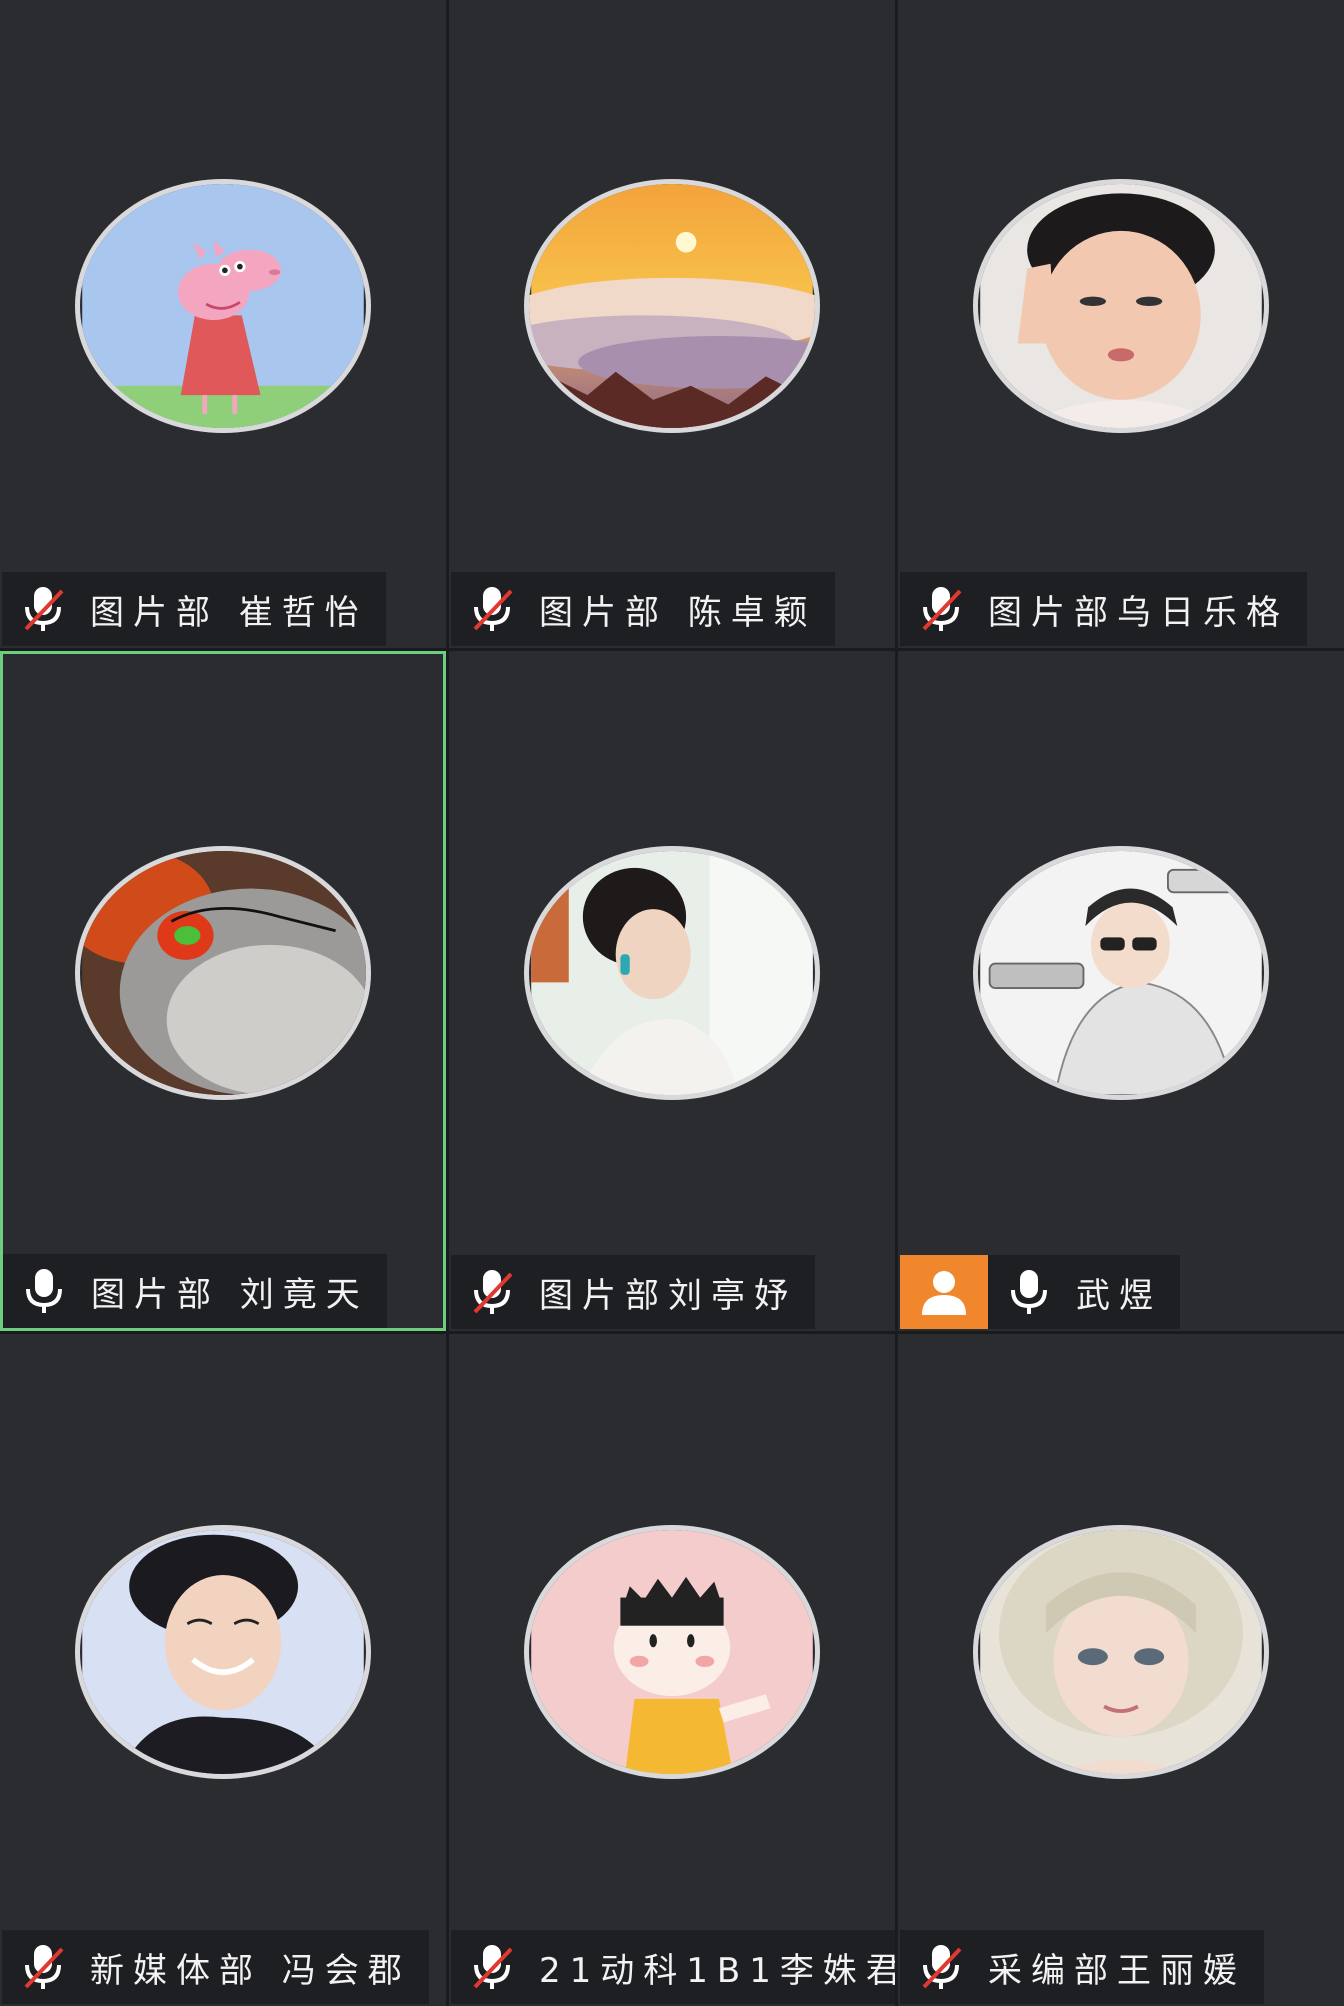 This screenshot has height=2006, width=1344. I want to click on sunset-clouds-image, so click(672, 306).